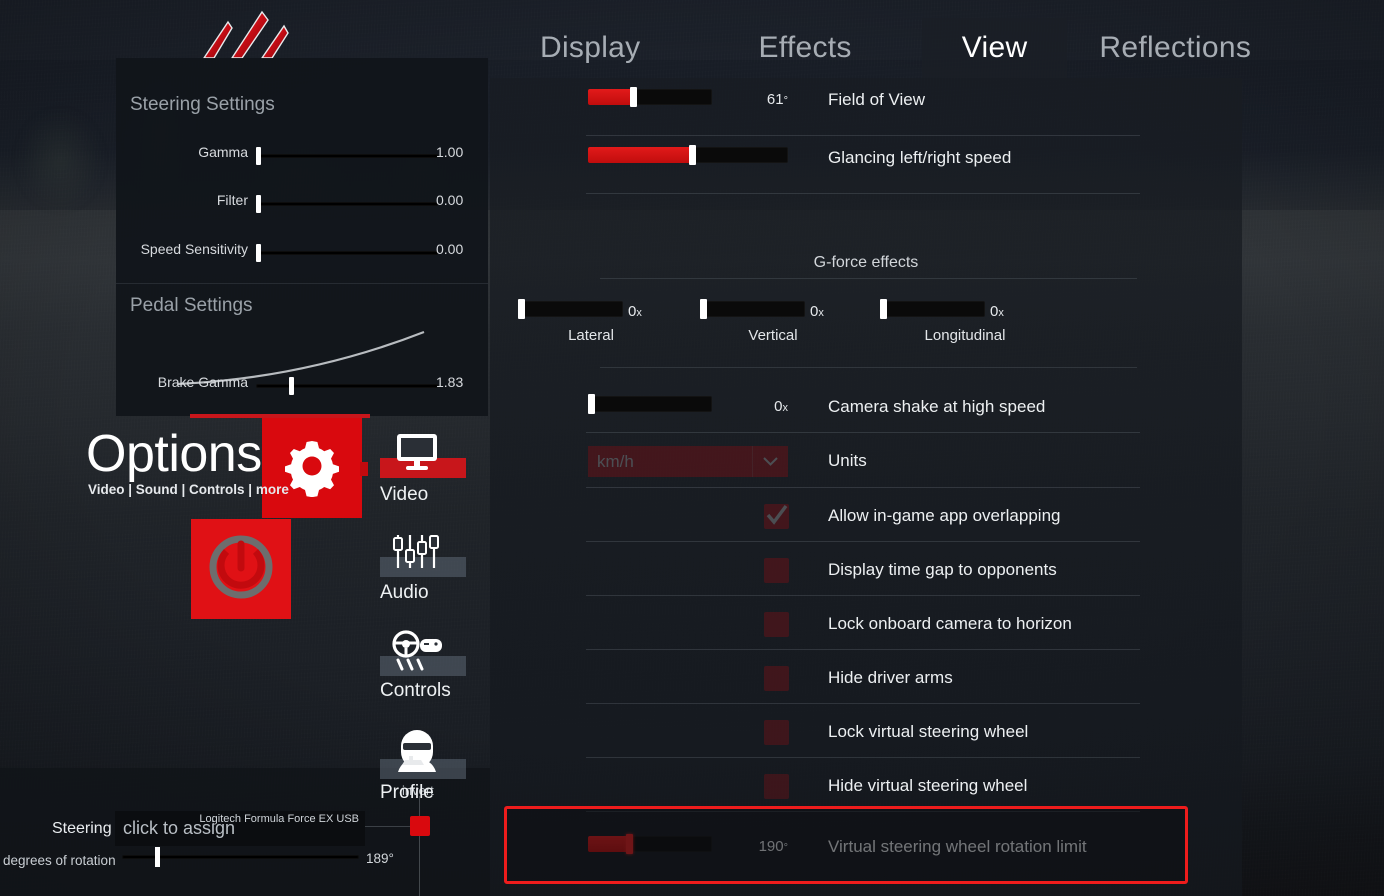  What do you see at coordinates (347, 204) in the screenshot?
I see `filter-slider` at bounding box center [347, 204].